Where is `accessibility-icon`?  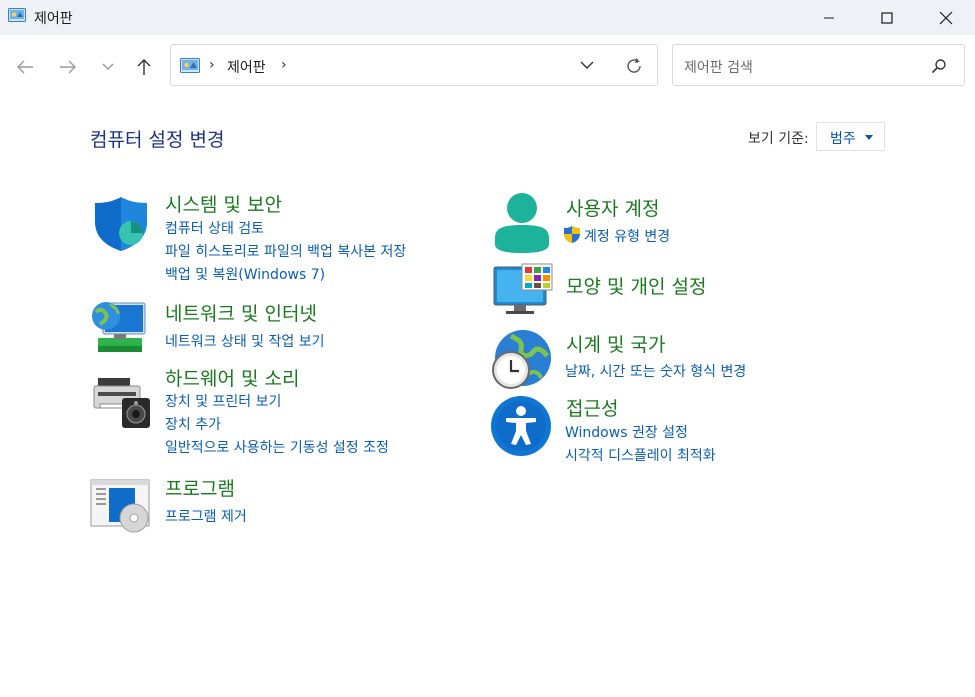 accessibility-icon is located at coordinates (521, 426).